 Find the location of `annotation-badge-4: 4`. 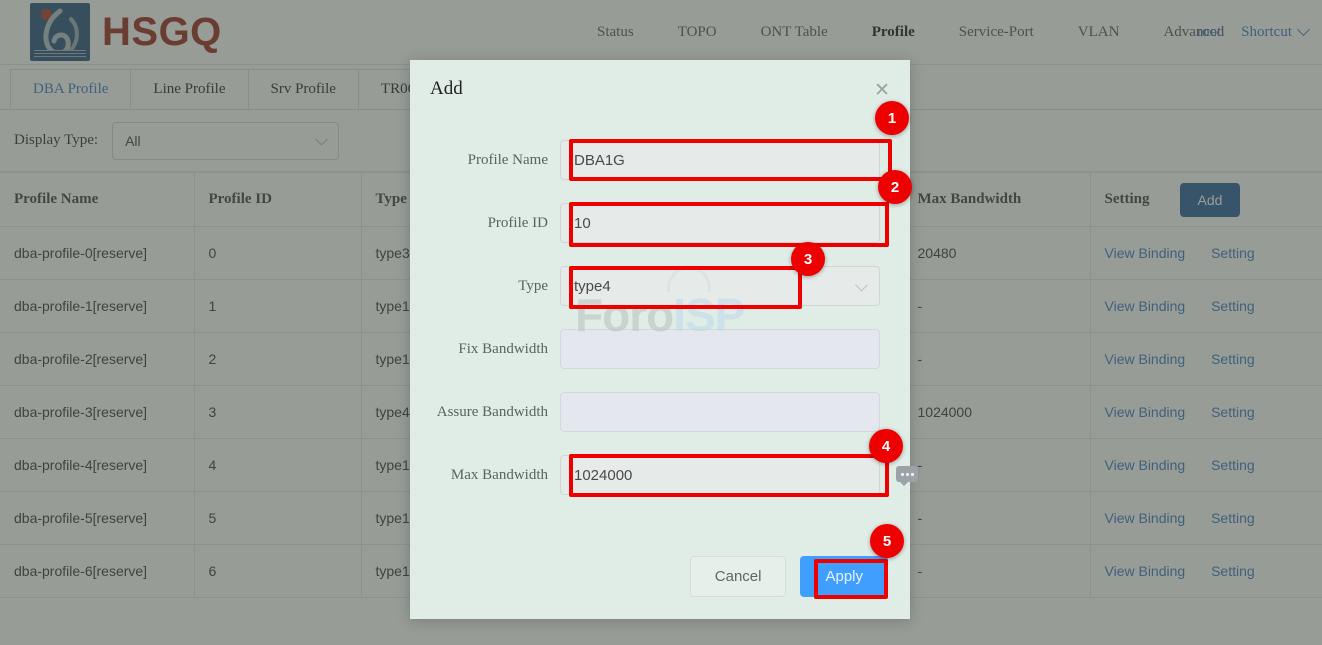

annotation-badge-4: 4 is located at coordinates (886, 446).